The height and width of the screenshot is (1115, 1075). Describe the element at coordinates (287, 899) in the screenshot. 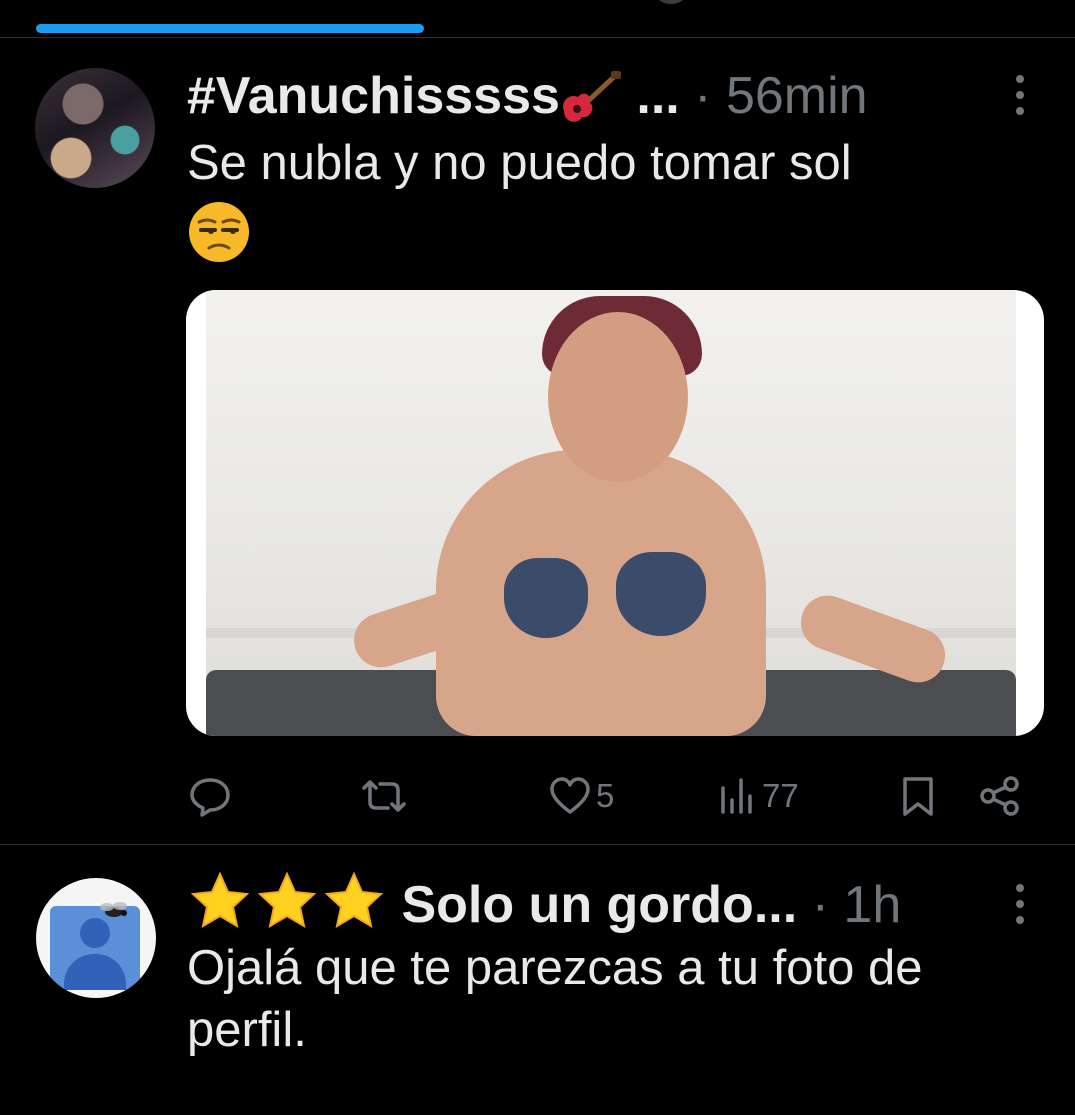

I see `three-stars-emoji-icon` at that location.